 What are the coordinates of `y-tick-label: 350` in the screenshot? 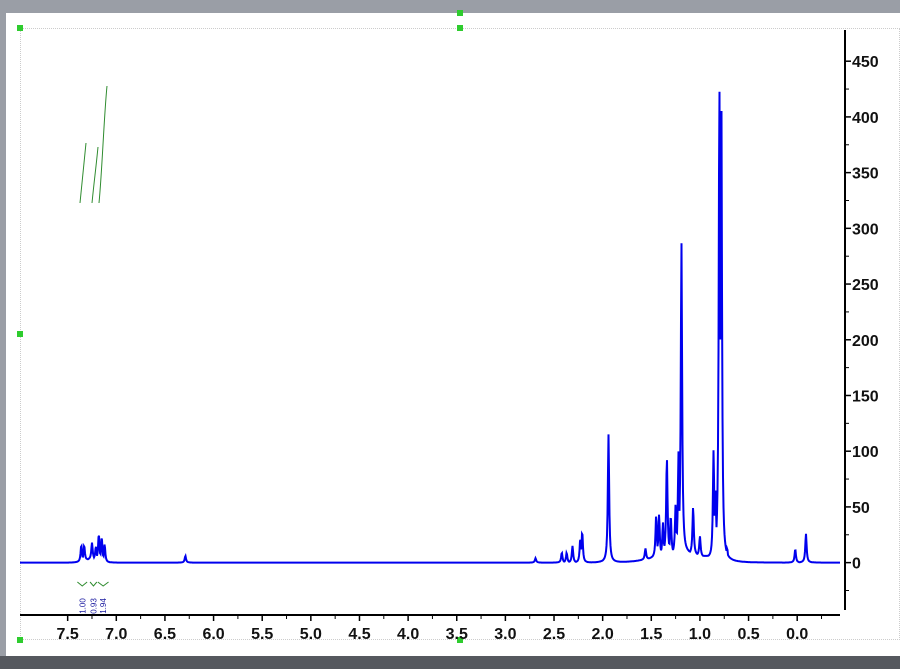 It's located at (865, 174).